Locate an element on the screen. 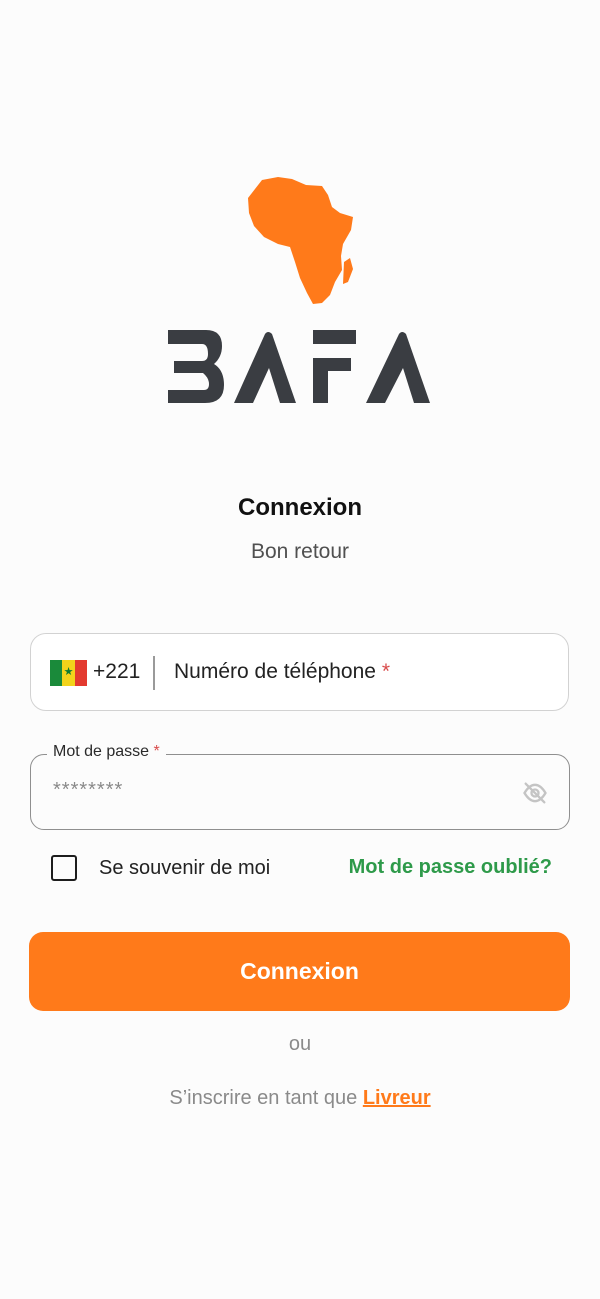 This screenshot has height=1299, width=600. senegal-flag-icon: ★ is located at coordinates (68, 673).